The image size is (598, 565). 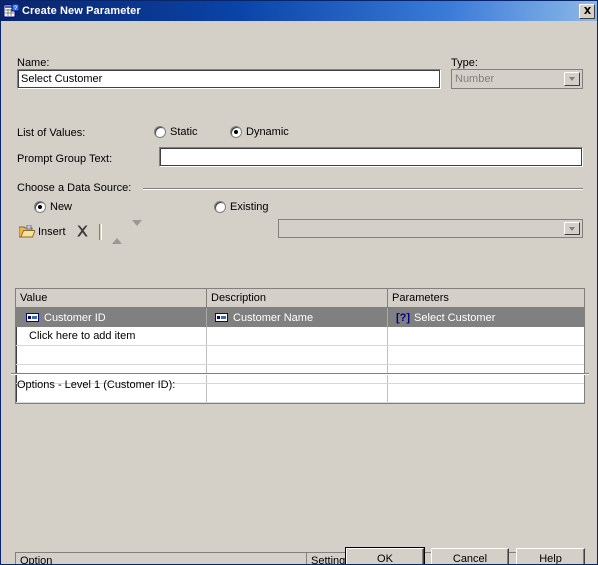 I want to click on options-separator, so click(x=300, y=374).